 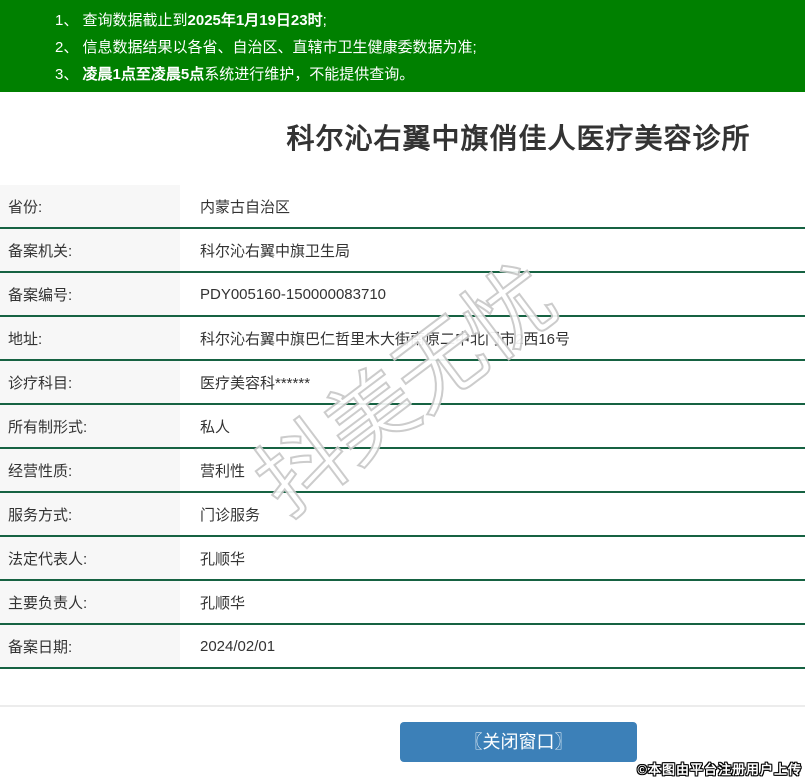 I want to click on row-label: 法定代表人:, so click(x=90, y=558).